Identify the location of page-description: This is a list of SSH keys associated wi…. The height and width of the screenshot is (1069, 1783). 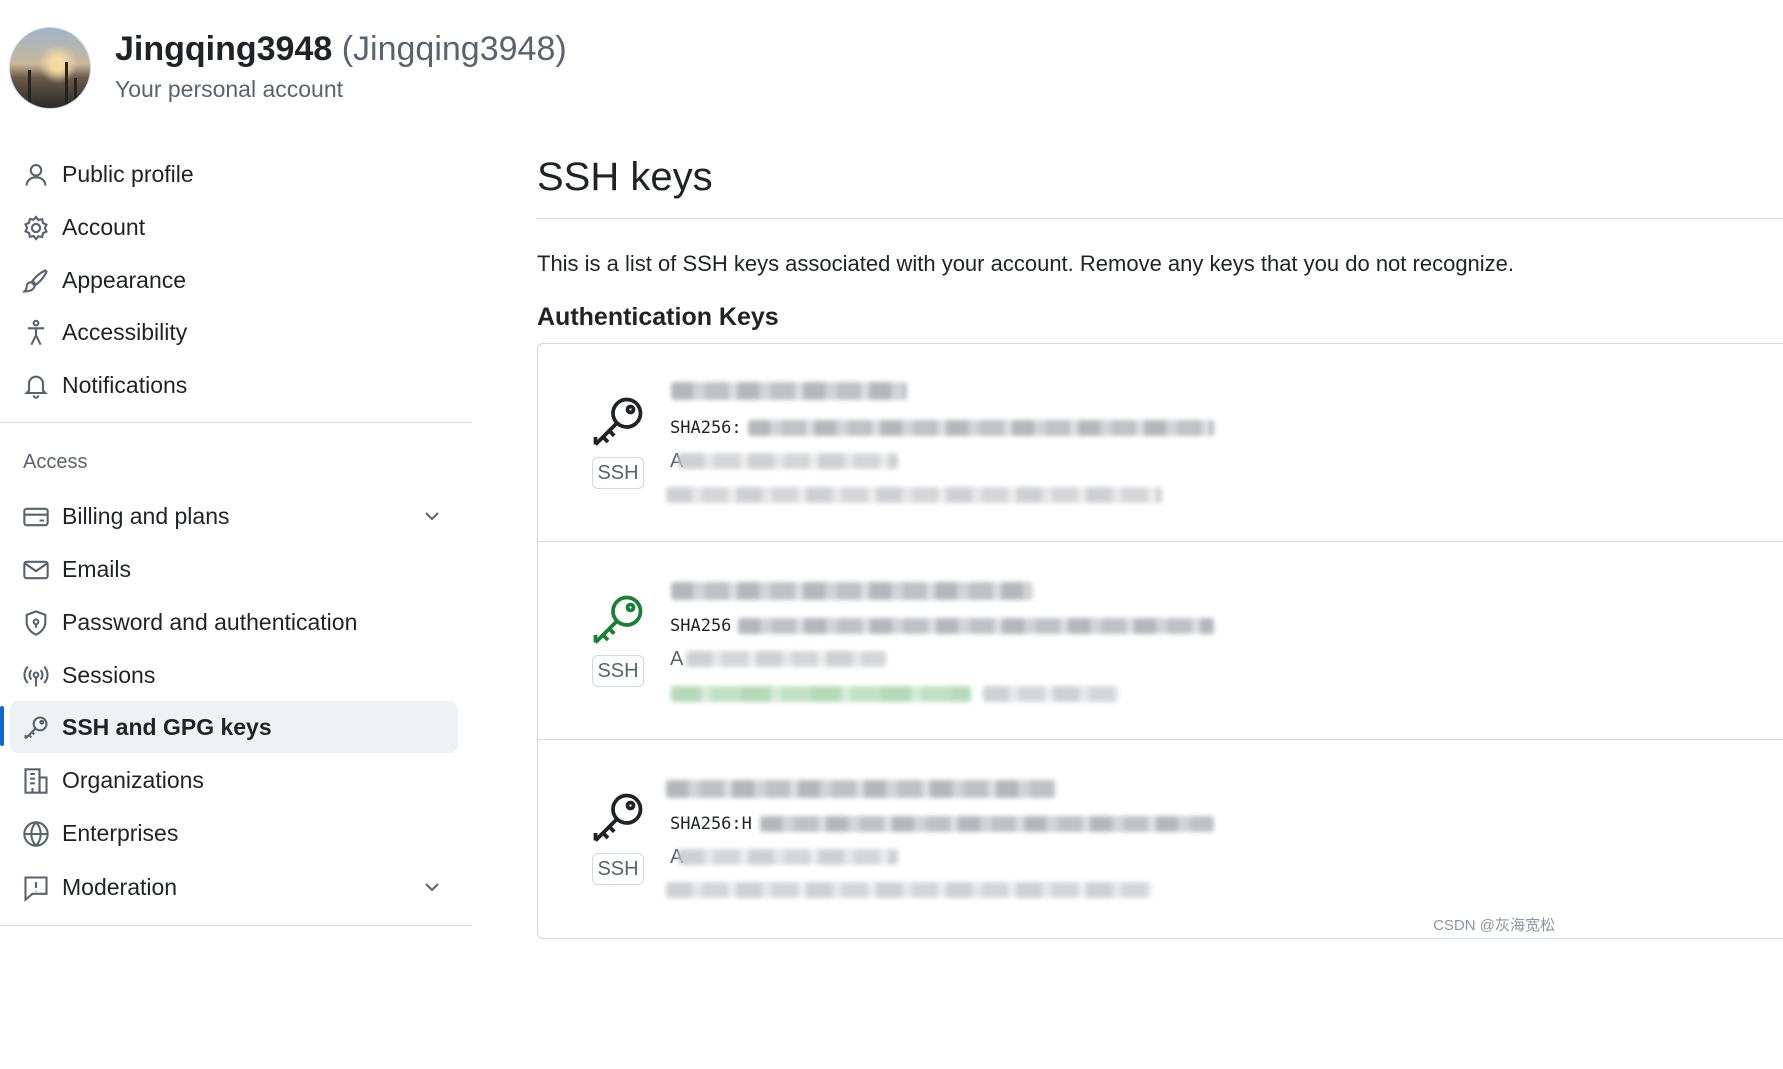
(1026, 263).